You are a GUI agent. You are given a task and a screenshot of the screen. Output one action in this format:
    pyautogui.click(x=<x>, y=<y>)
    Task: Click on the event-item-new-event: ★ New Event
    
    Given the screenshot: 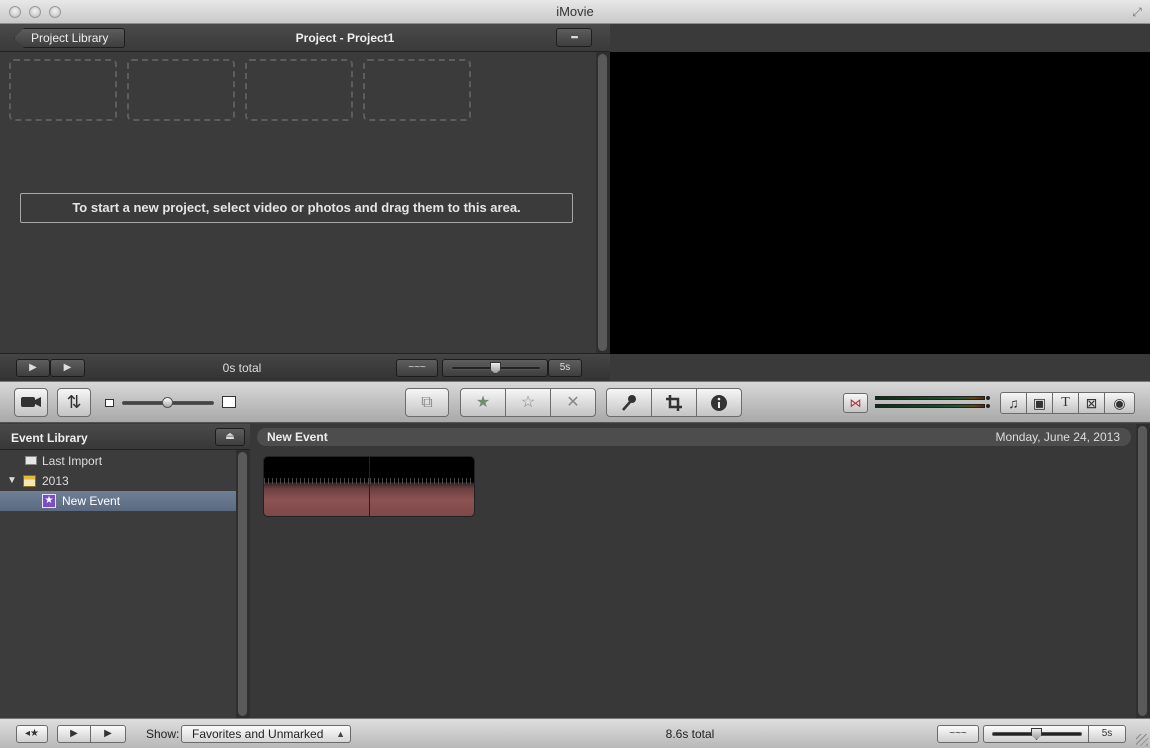 What is the action you would take?
    pyautogui.click(x=118, y=501)
    